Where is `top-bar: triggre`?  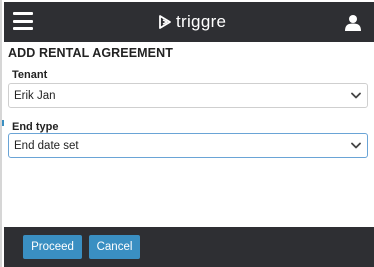
top-bar: triggre is located at coordinates (189, 22).